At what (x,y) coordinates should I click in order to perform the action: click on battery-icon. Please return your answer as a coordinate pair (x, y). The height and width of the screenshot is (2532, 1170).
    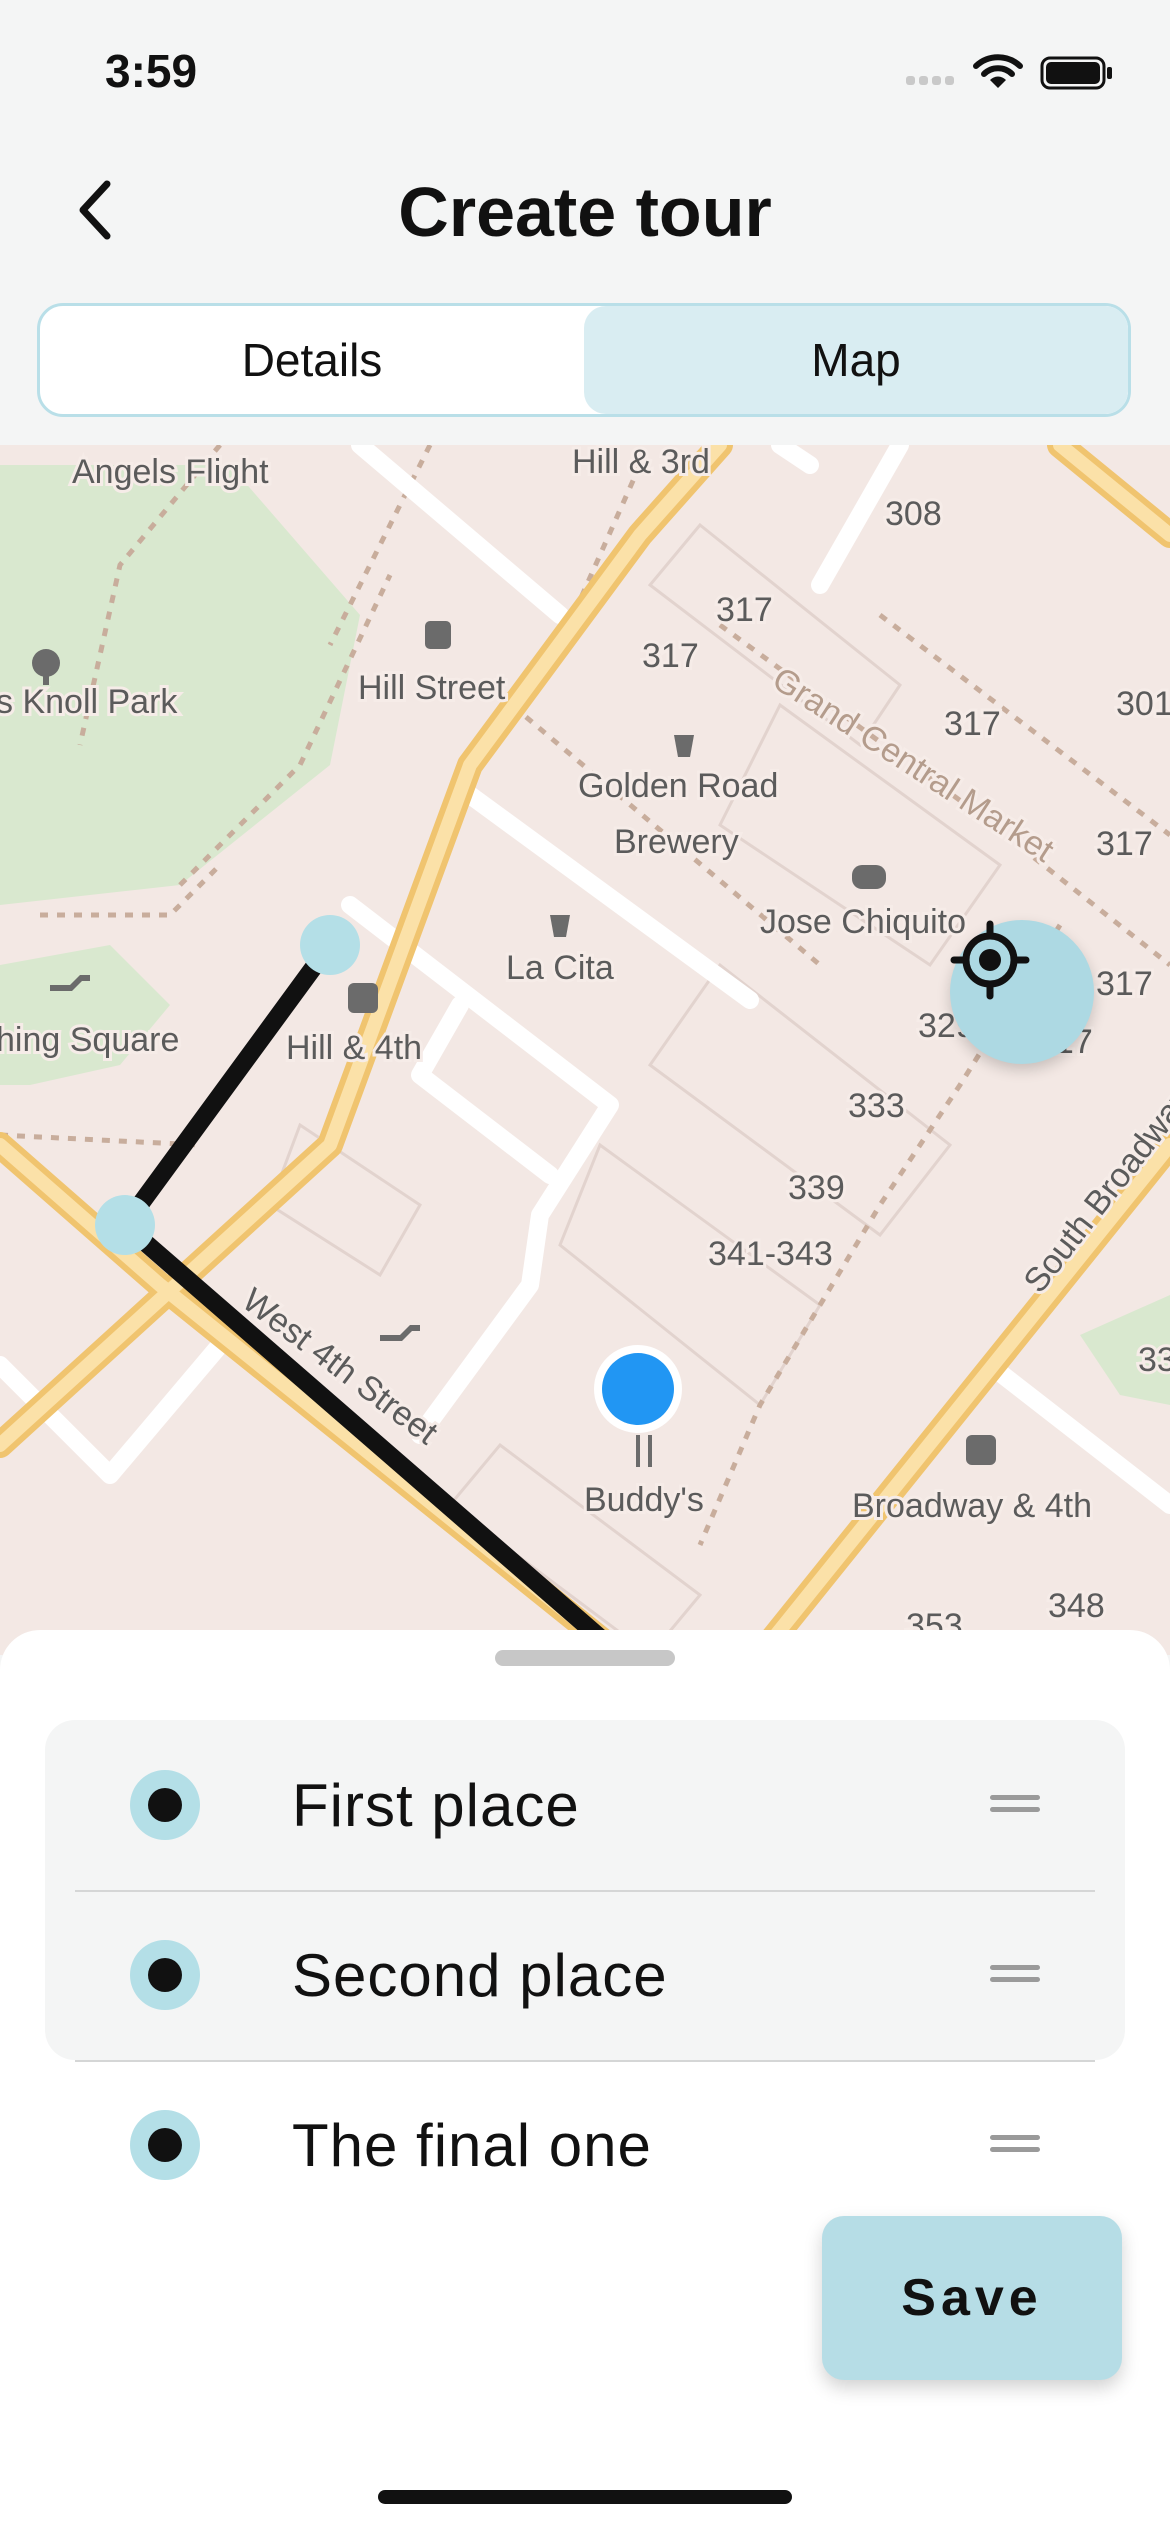
    Looking at the image, I should click on (1076, 73).